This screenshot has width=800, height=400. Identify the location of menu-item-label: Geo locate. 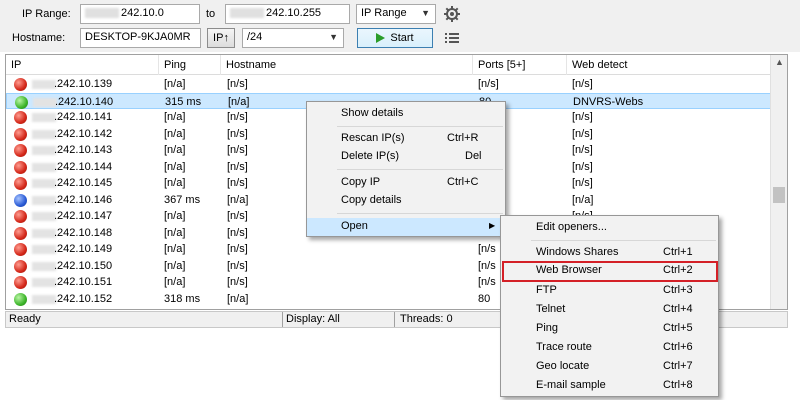
(563, 366).